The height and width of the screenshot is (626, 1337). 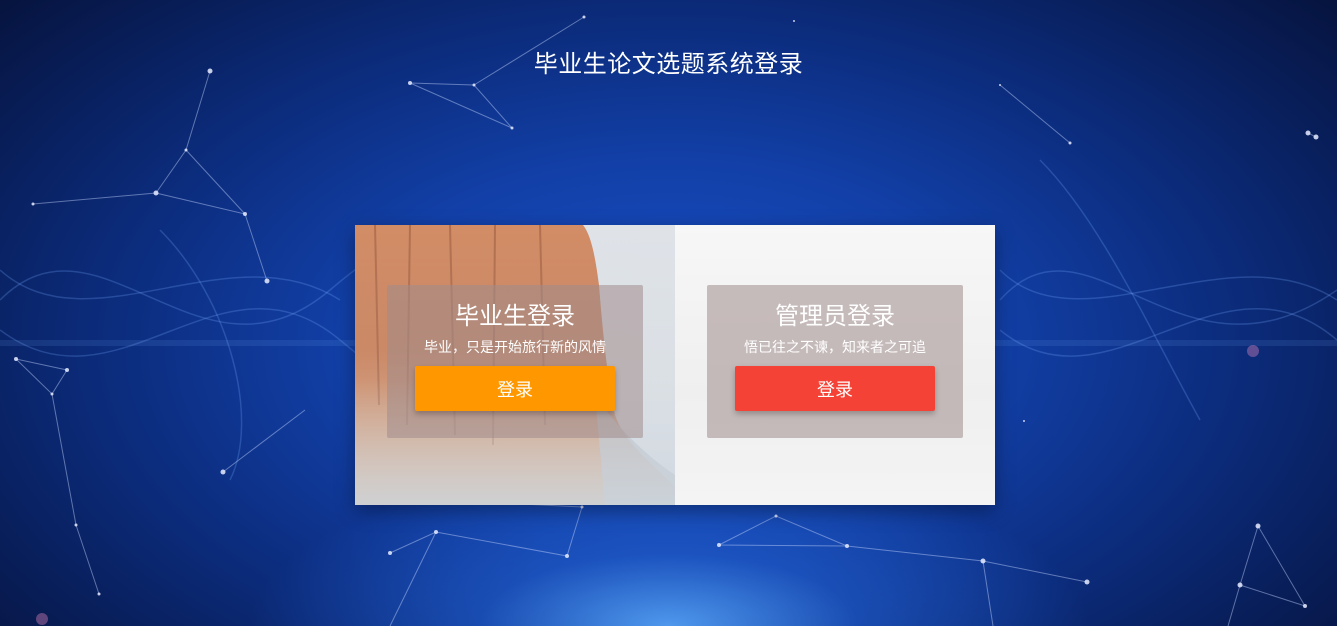 What do you see at coordinates (515, 316) in the screenshot?
I see `graduate-login-title: 毕业生登录` at bounding box center [515, 316].